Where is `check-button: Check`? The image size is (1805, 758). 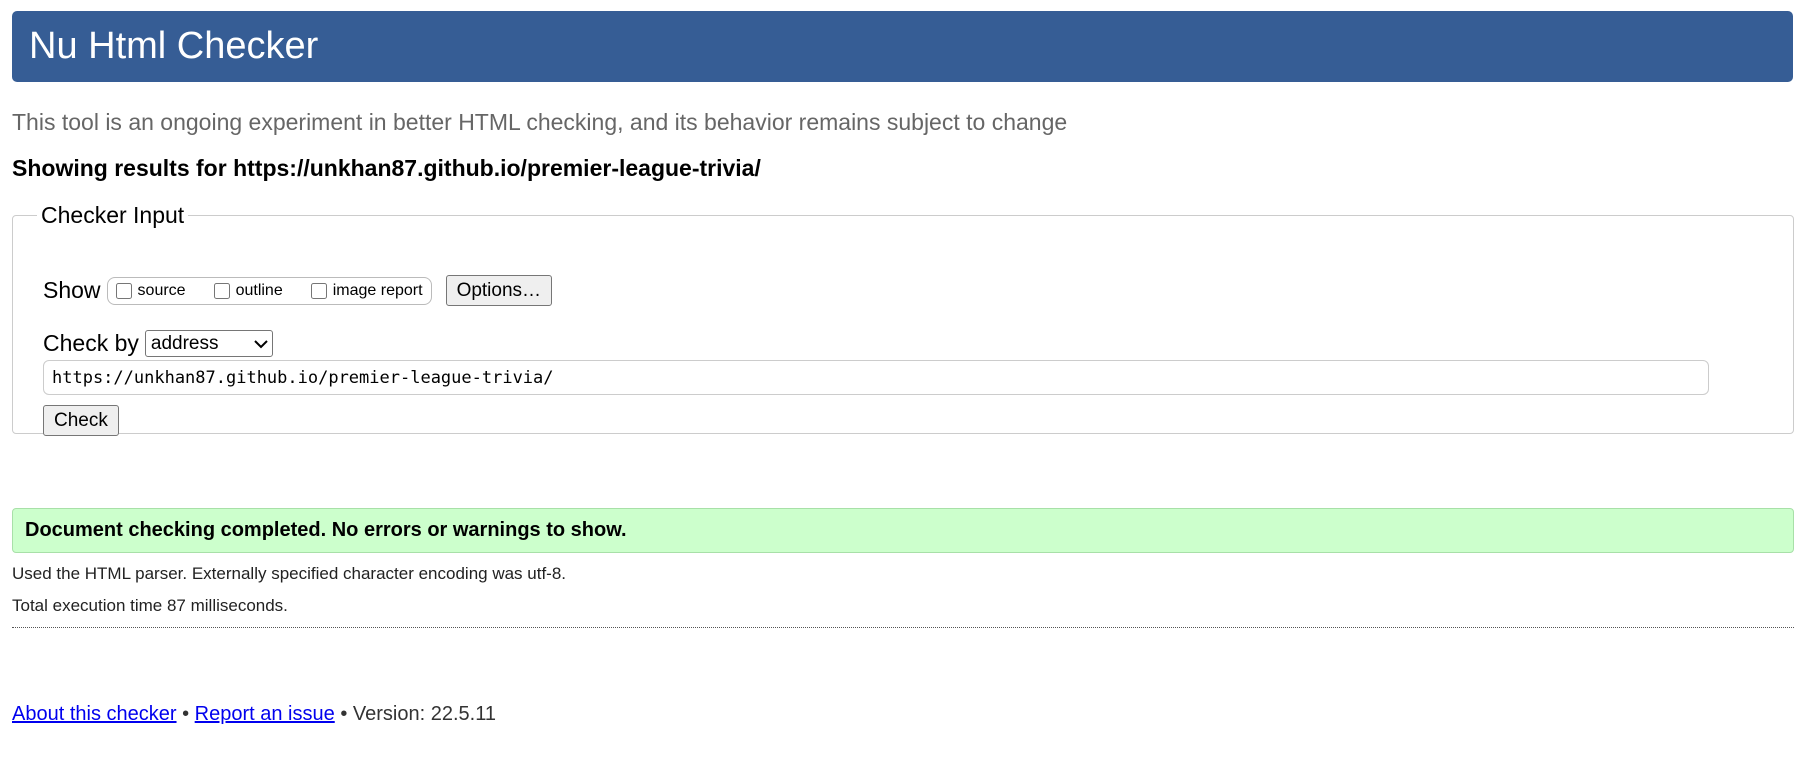 check-button: Check is located at coordinates (81, 420).